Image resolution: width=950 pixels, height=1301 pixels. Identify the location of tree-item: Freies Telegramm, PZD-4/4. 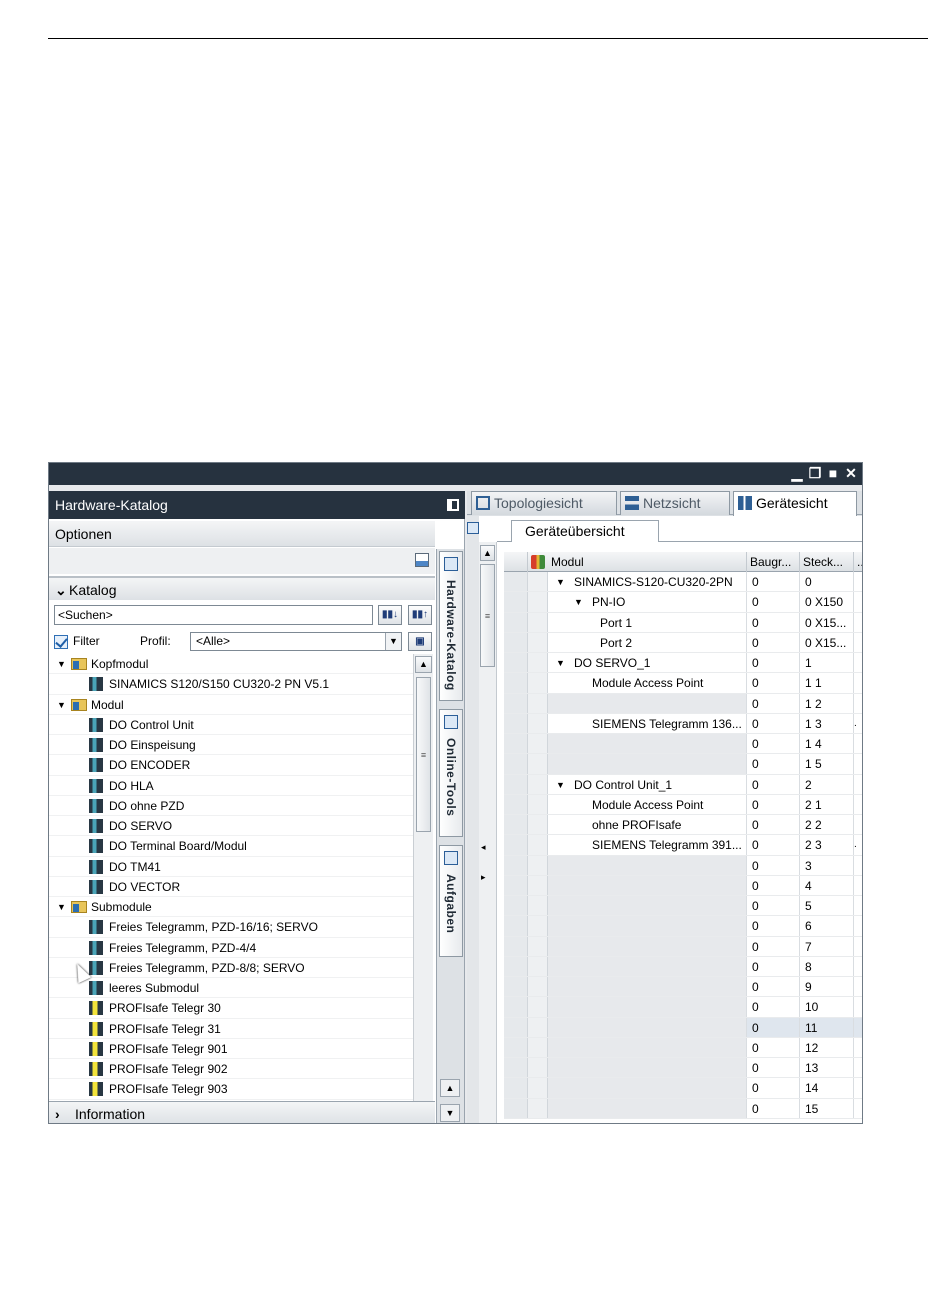
(231, 948).